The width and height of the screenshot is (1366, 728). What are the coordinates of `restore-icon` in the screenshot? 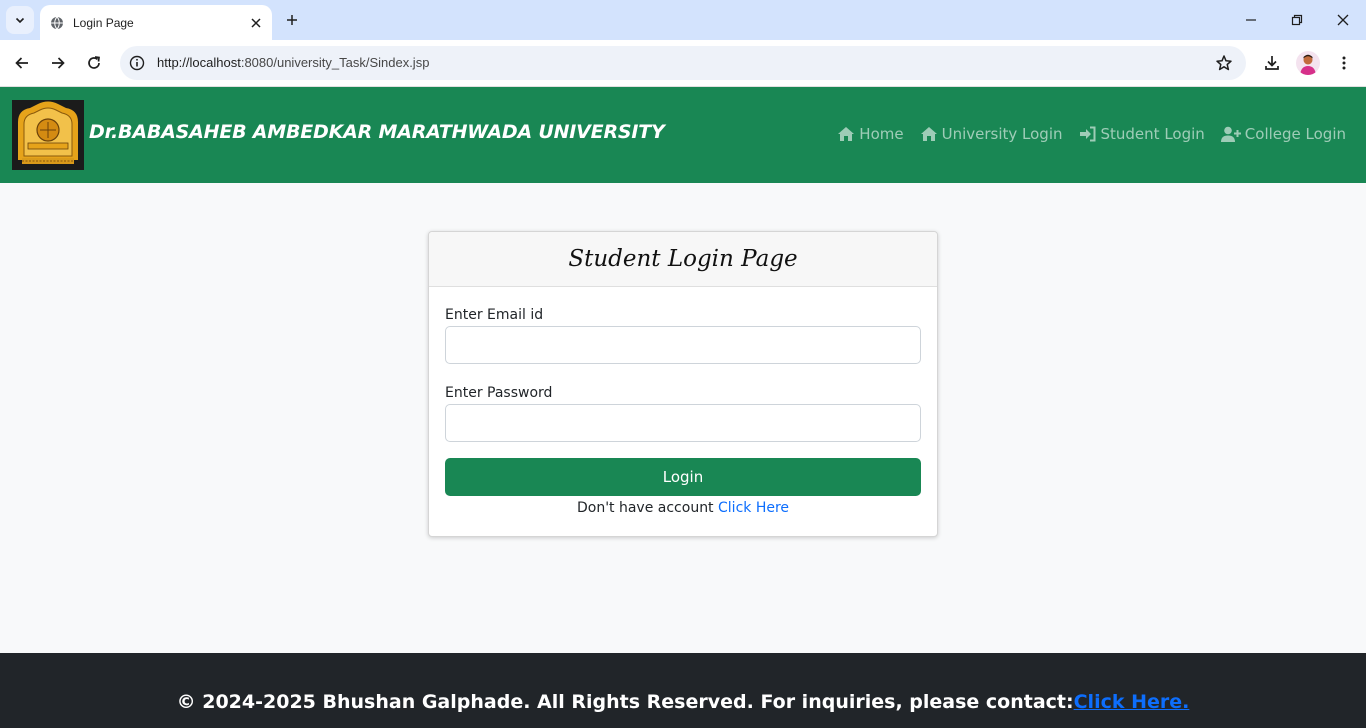 It's located at (1297, 20).